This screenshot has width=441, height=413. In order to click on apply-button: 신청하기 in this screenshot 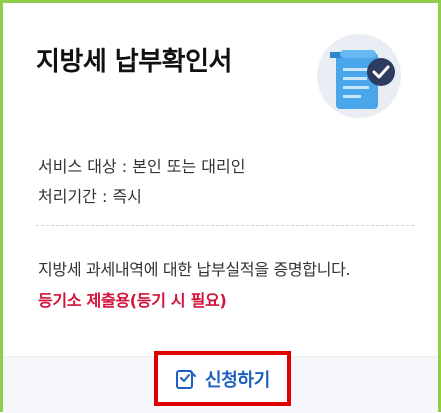, I will do `click(222, 378)`.